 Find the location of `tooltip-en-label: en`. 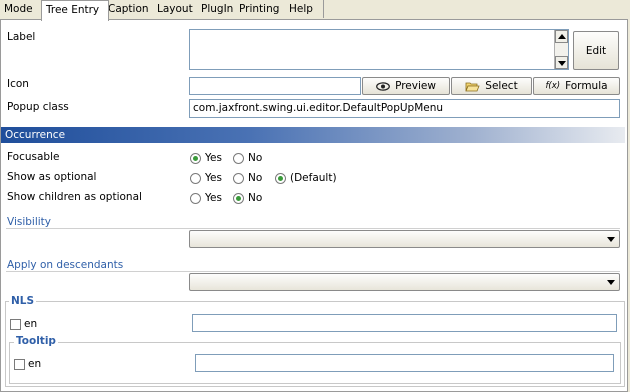

tooltip-en-label: en is located at coordinates (35, 364).